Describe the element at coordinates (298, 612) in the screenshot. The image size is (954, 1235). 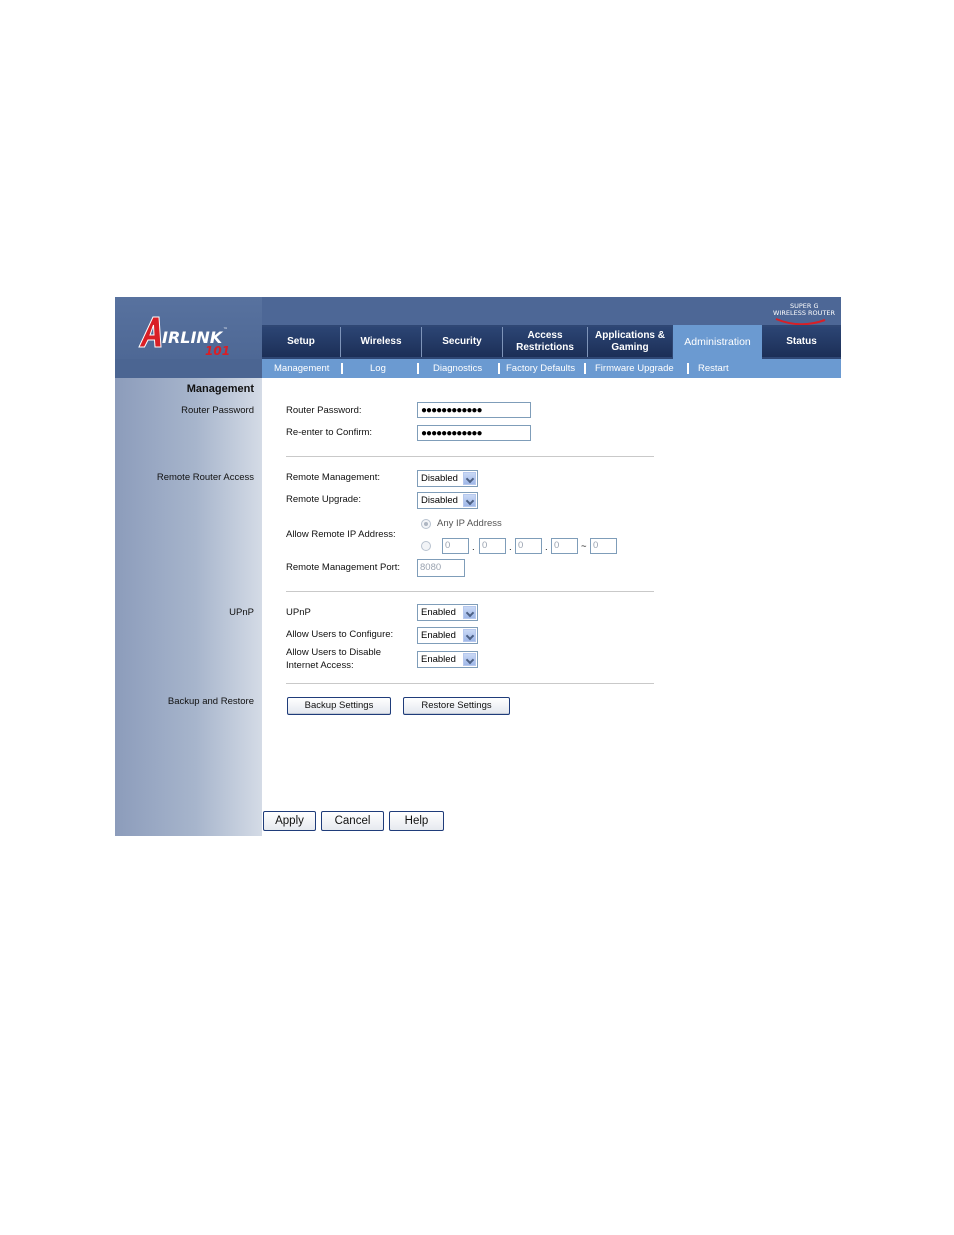
I see `upnp-label: UPnP` at that location.